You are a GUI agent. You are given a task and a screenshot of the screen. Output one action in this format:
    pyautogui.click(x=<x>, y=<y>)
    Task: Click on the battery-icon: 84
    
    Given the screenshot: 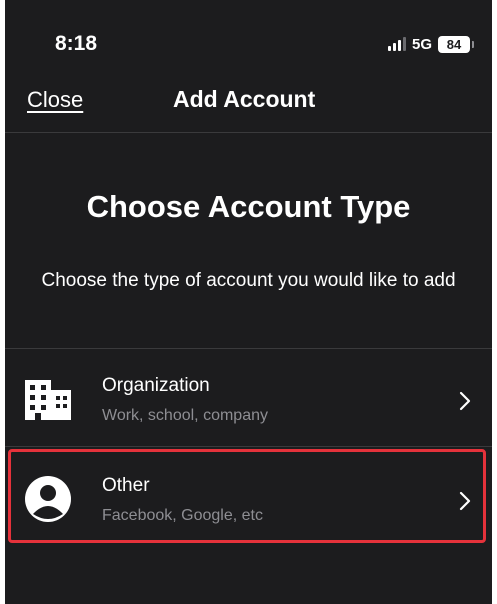 What is the action you would take?
    pyautogui.click(x=456, y=44)
    